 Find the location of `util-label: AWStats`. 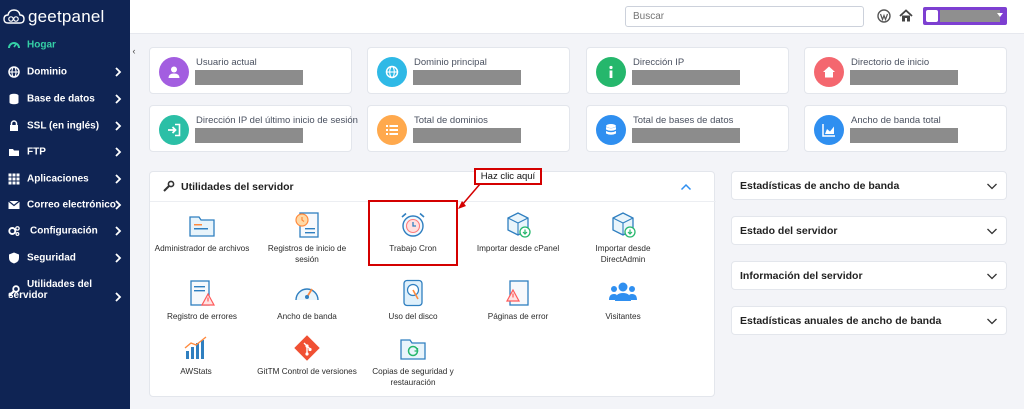

util-label: AWStats is located at coordinates (196, 371).